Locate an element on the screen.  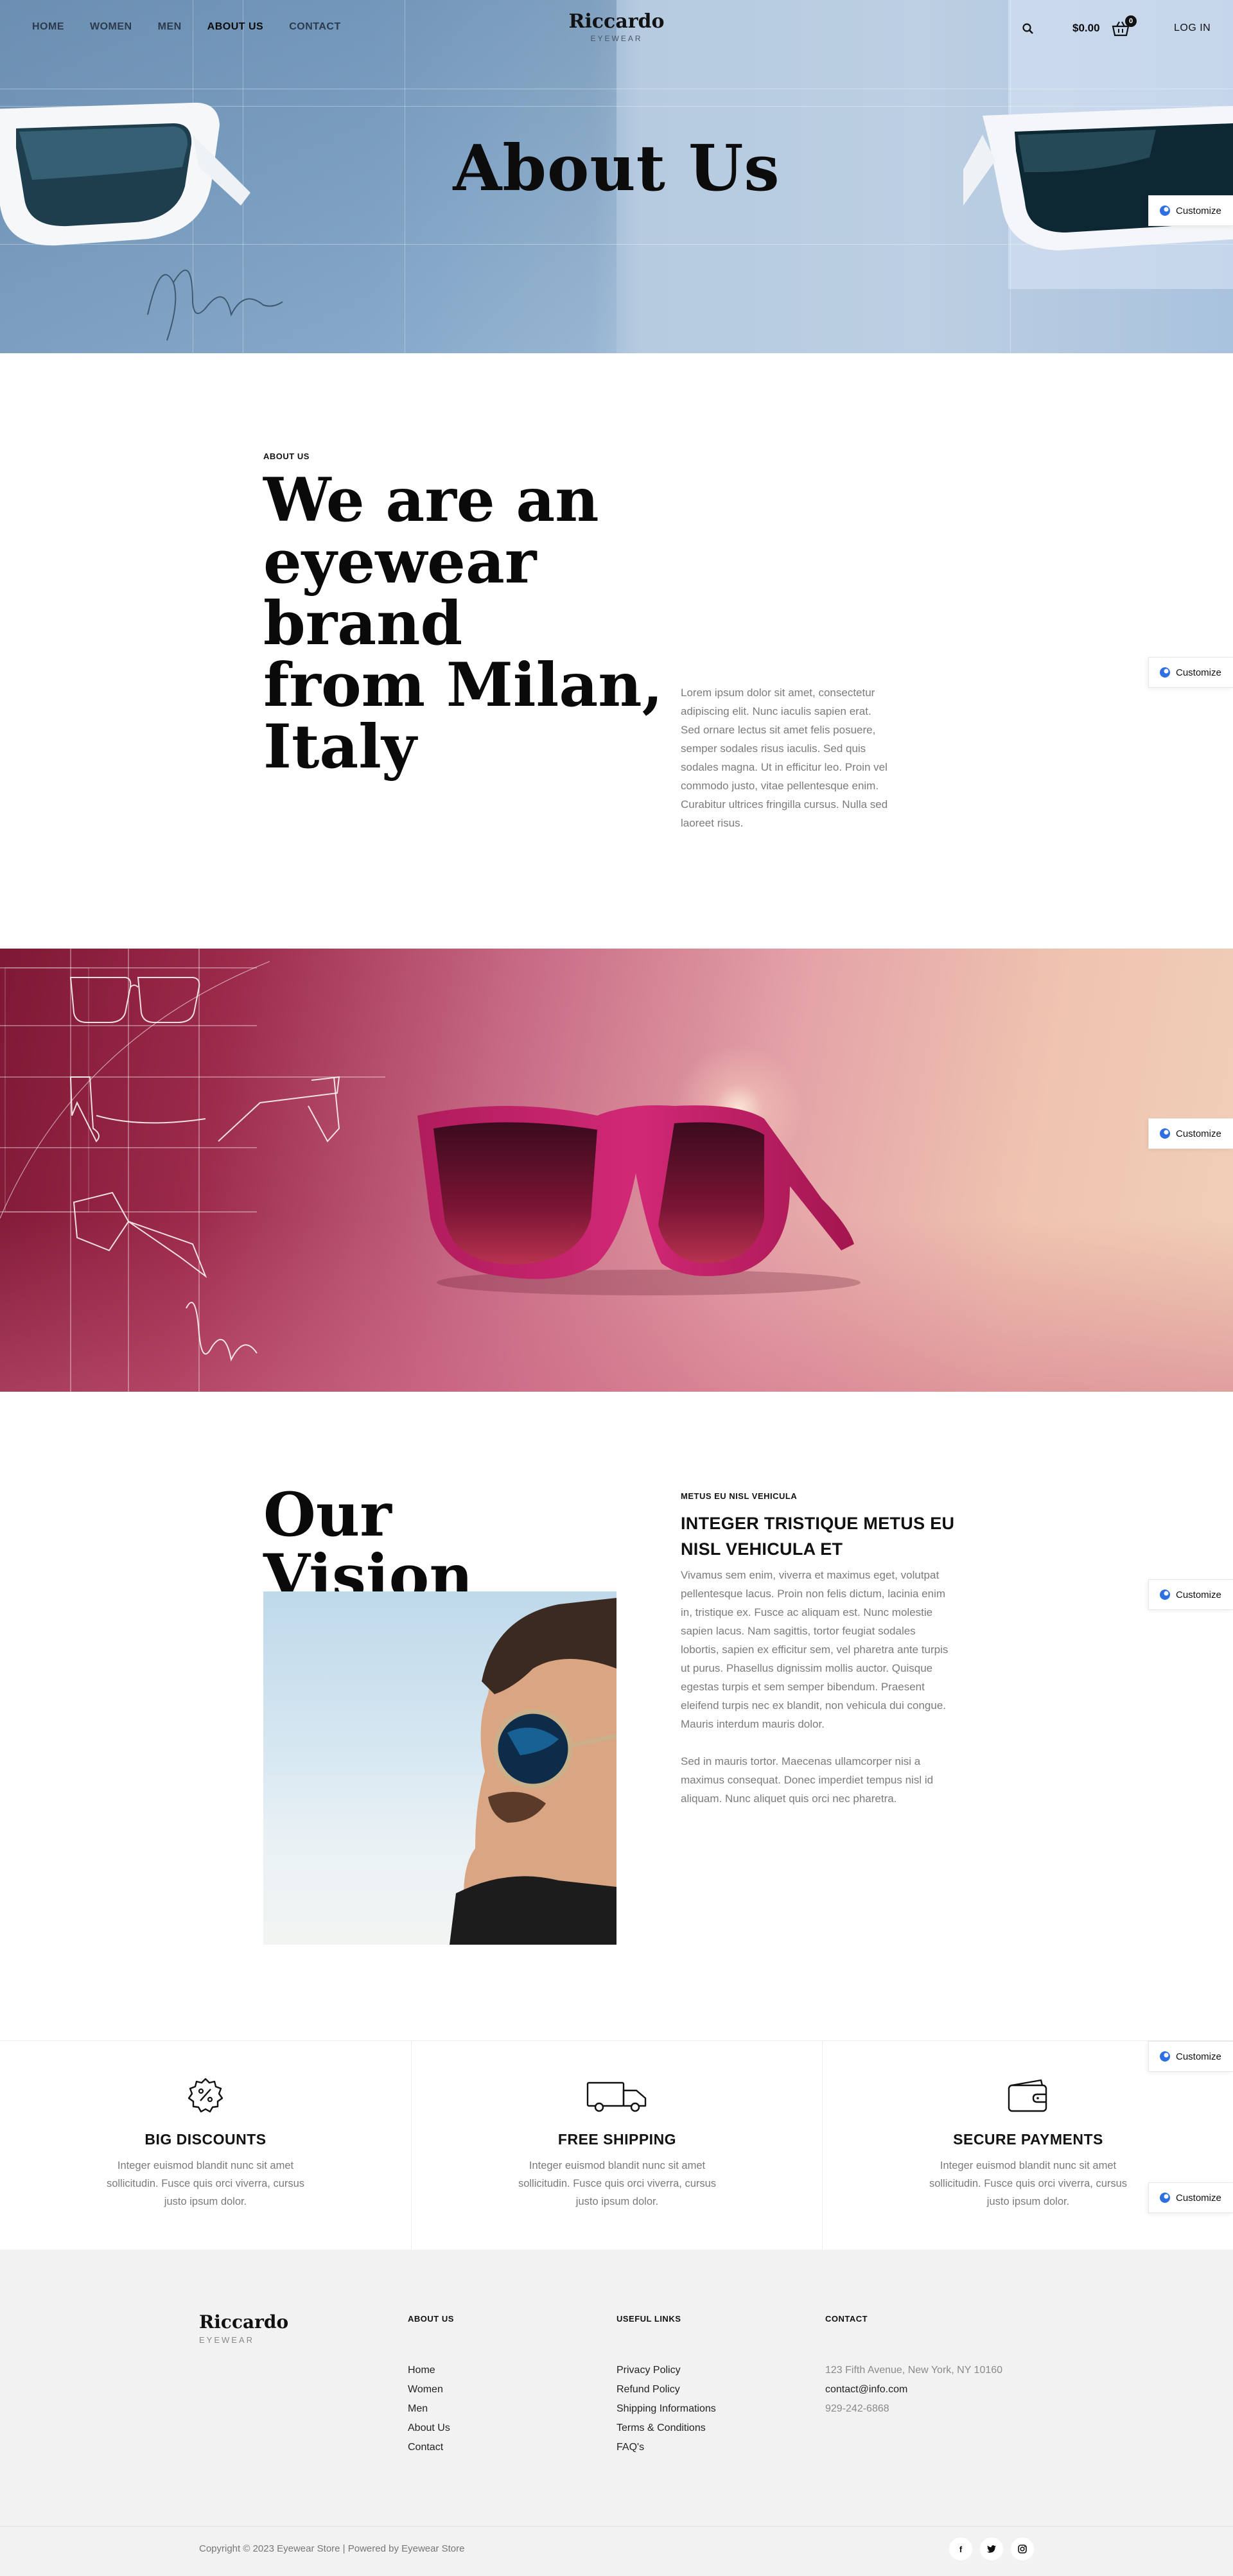
vision-paragraph-line: Mauris interdum mauris dolor. is located at coordinates (753, 1724).